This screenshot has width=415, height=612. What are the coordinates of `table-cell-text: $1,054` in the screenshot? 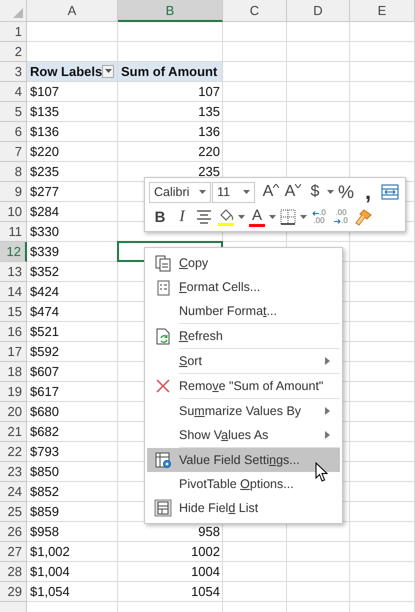 It's located at (50, 592).